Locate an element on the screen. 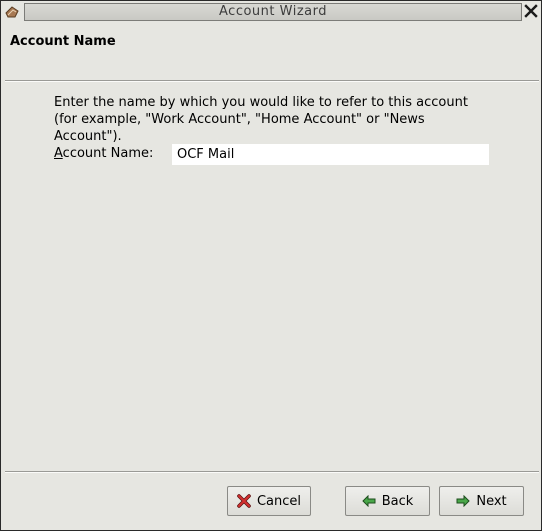 The image size is (542, 531). title-bar: Account Wizard is located at coordinates (271, 11).